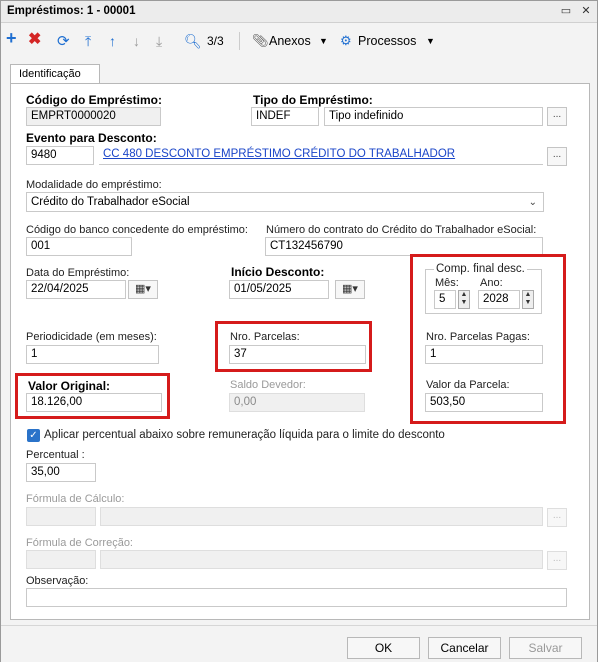  I want to click on anexos-menu: Anexos, so click(290, 41).